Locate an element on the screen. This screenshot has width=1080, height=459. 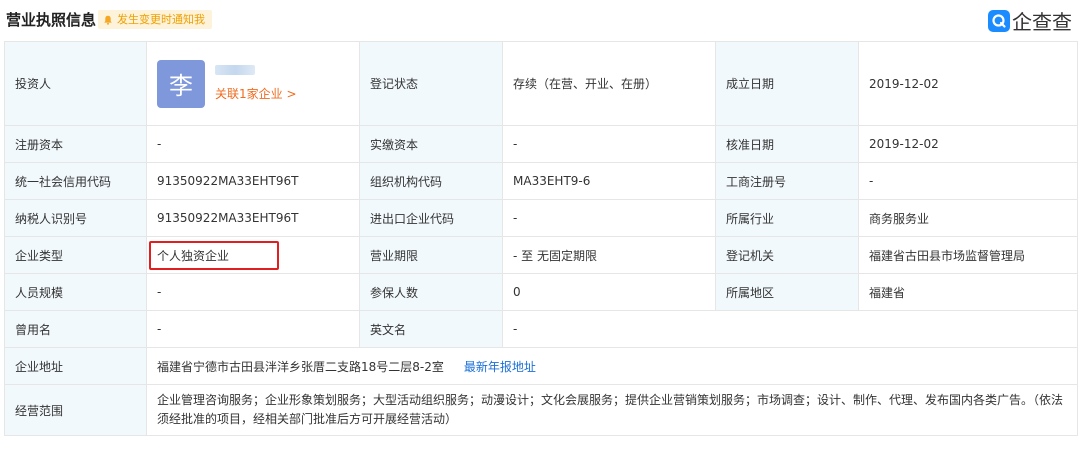
import-code-label: 进出口企业代码 is located at coordinates (431, 218).